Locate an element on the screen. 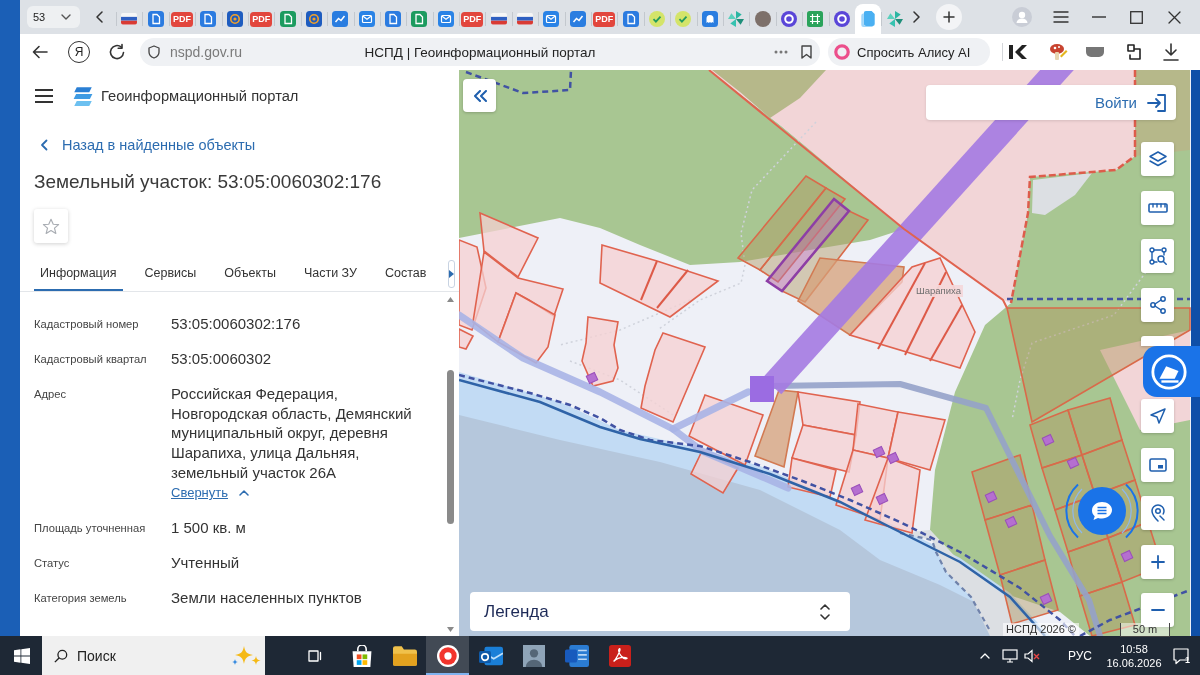 The height and width of the screenshot is (675, 1200). minimap-icon is located at coordinates (1157, 464).